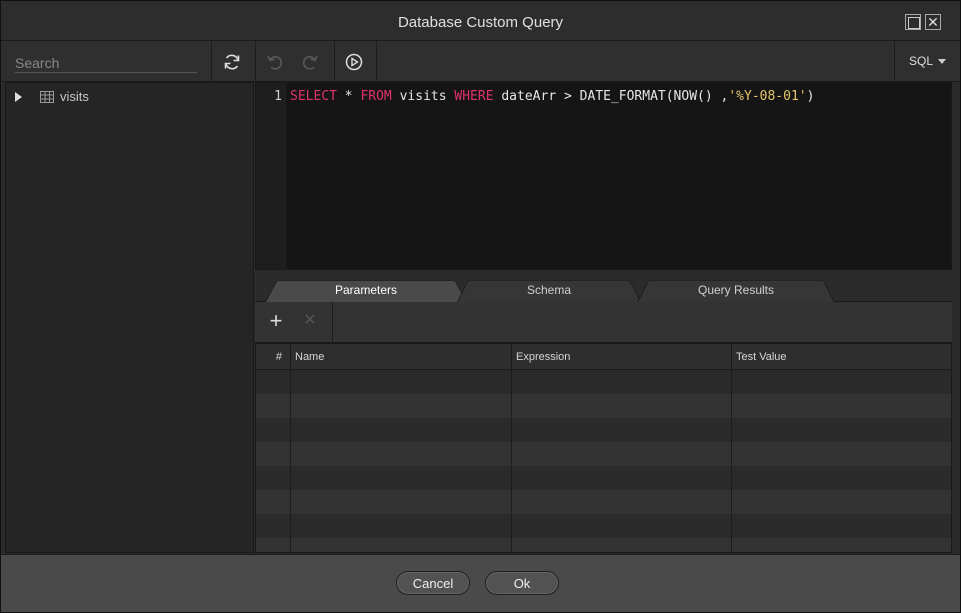  What do you see at coordinates (810, 96) in the screenshot?
I see `sql-text: )` at bounding box center [810, 96].